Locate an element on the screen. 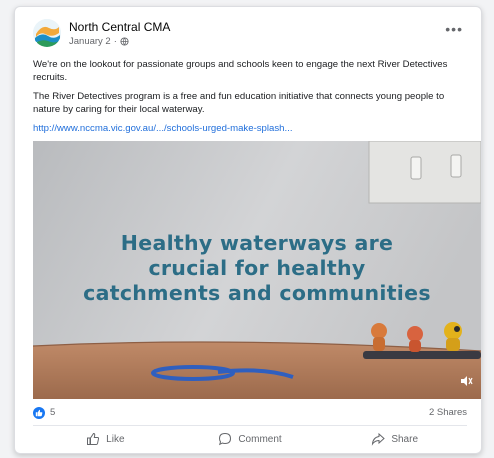 This screenshot has width=494, height=458. globe-icon is located at coordinates (124, 41).